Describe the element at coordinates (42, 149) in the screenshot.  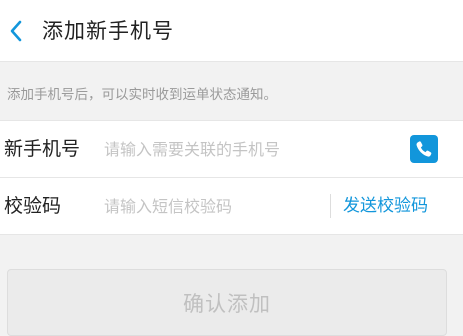
I see `phone-label: 新手机号` at that location.